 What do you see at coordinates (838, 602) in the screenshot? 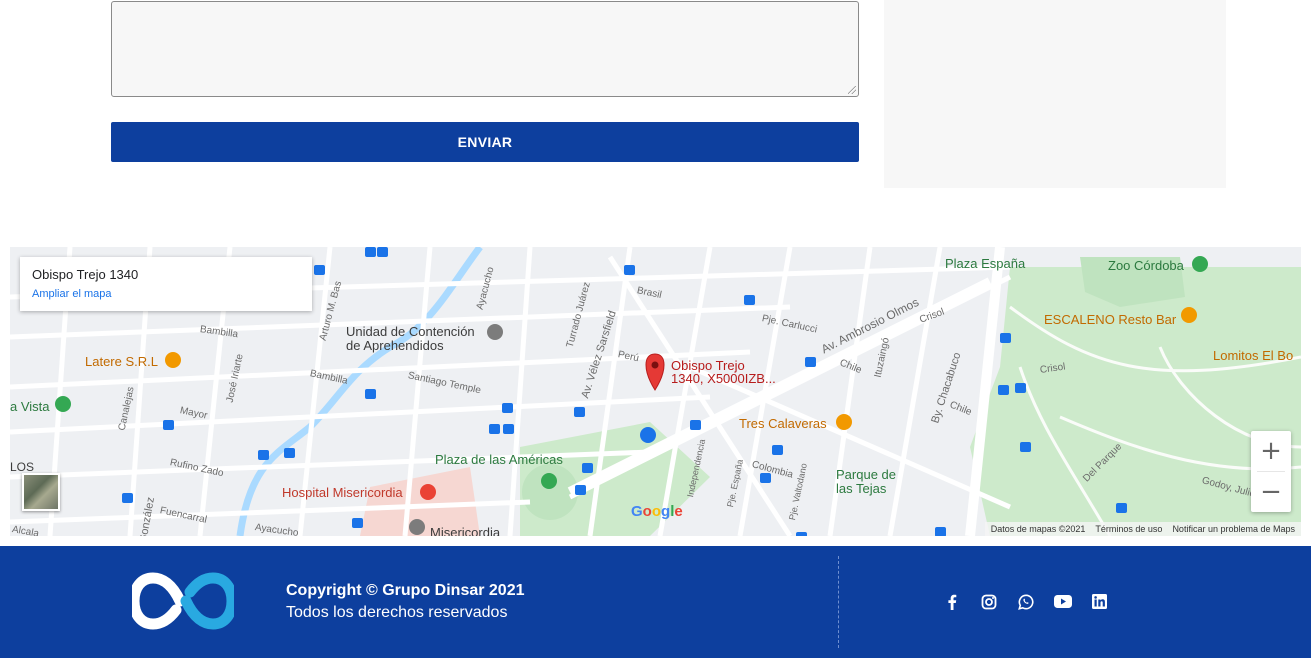
I see `footer-divider` at bounding box center [838, 602].